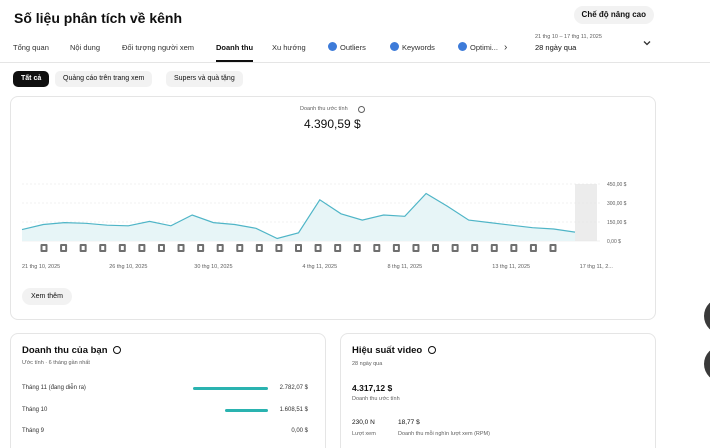  Describe the element at coordinates (363, 422) in the screenshot. I see `views-value: 230,0 N` at that location.